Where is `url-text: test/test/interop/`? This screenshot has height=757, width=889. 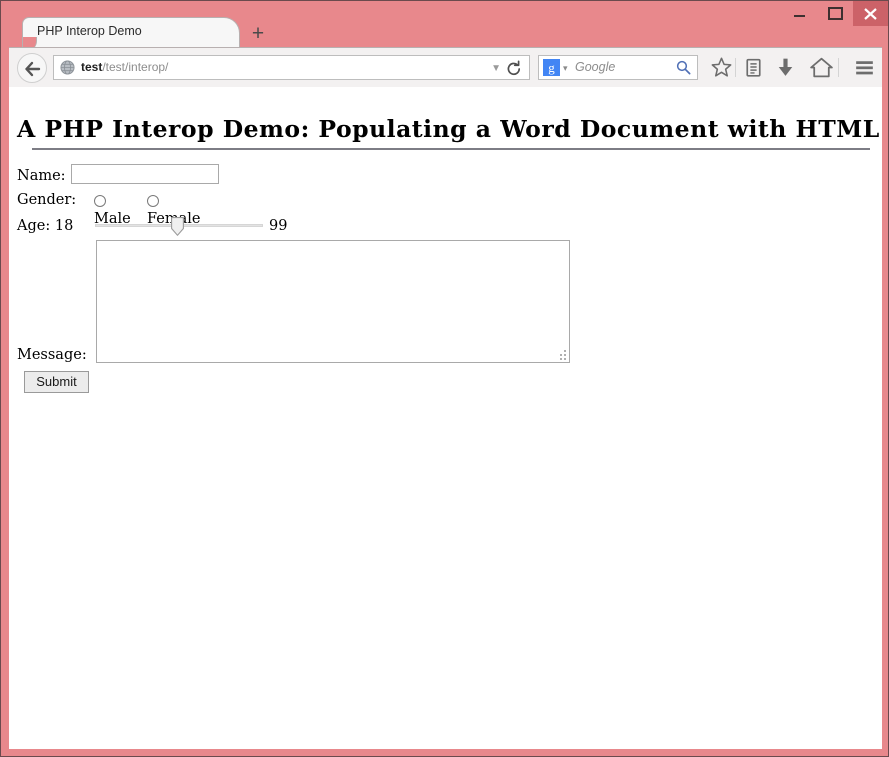
url-text: test/test/interop/ is located at coordinates (124, 67).